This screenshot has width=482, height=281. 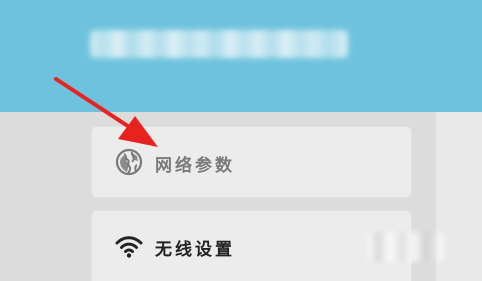 I want to click on menu-item-label: 无线设置, so click(x=195, y=250).